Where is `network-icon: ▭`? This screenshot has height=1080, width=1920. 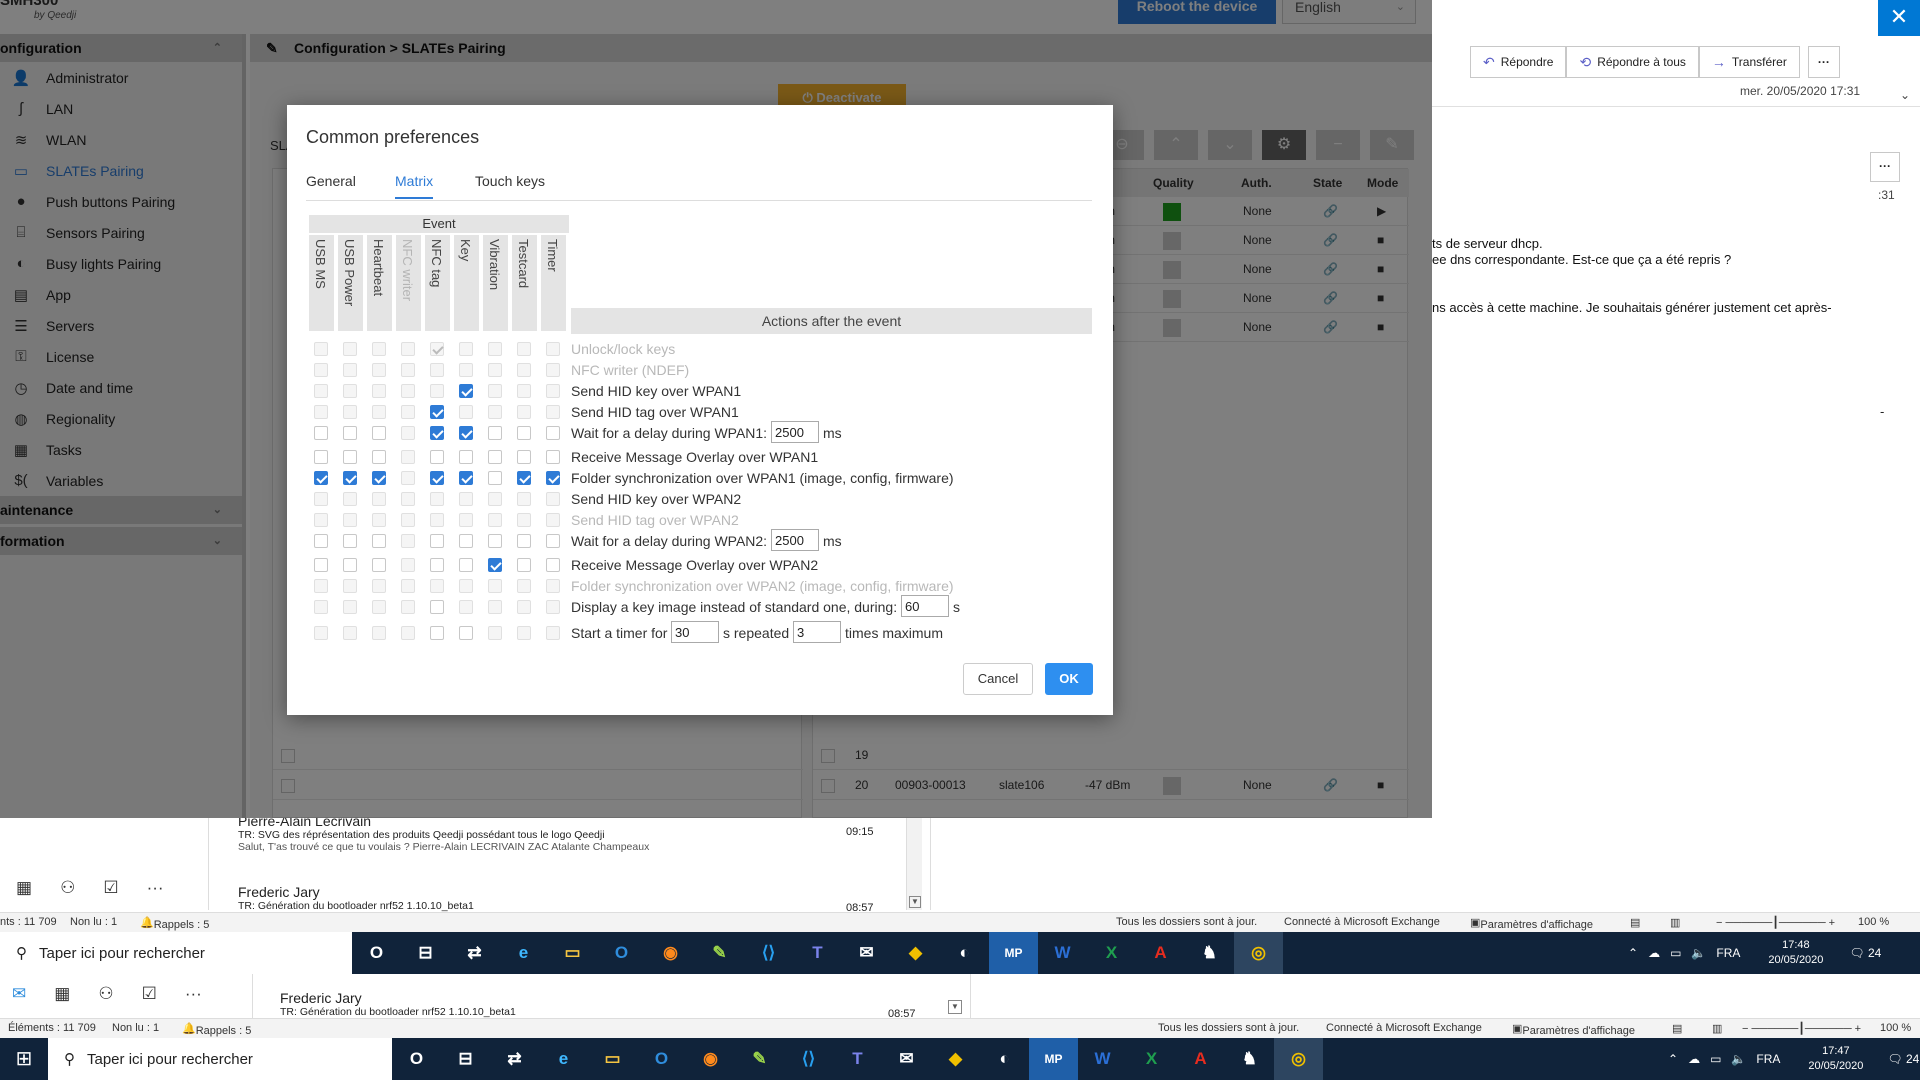
network-icon: ▭ is located at coordinates (1675, 953).